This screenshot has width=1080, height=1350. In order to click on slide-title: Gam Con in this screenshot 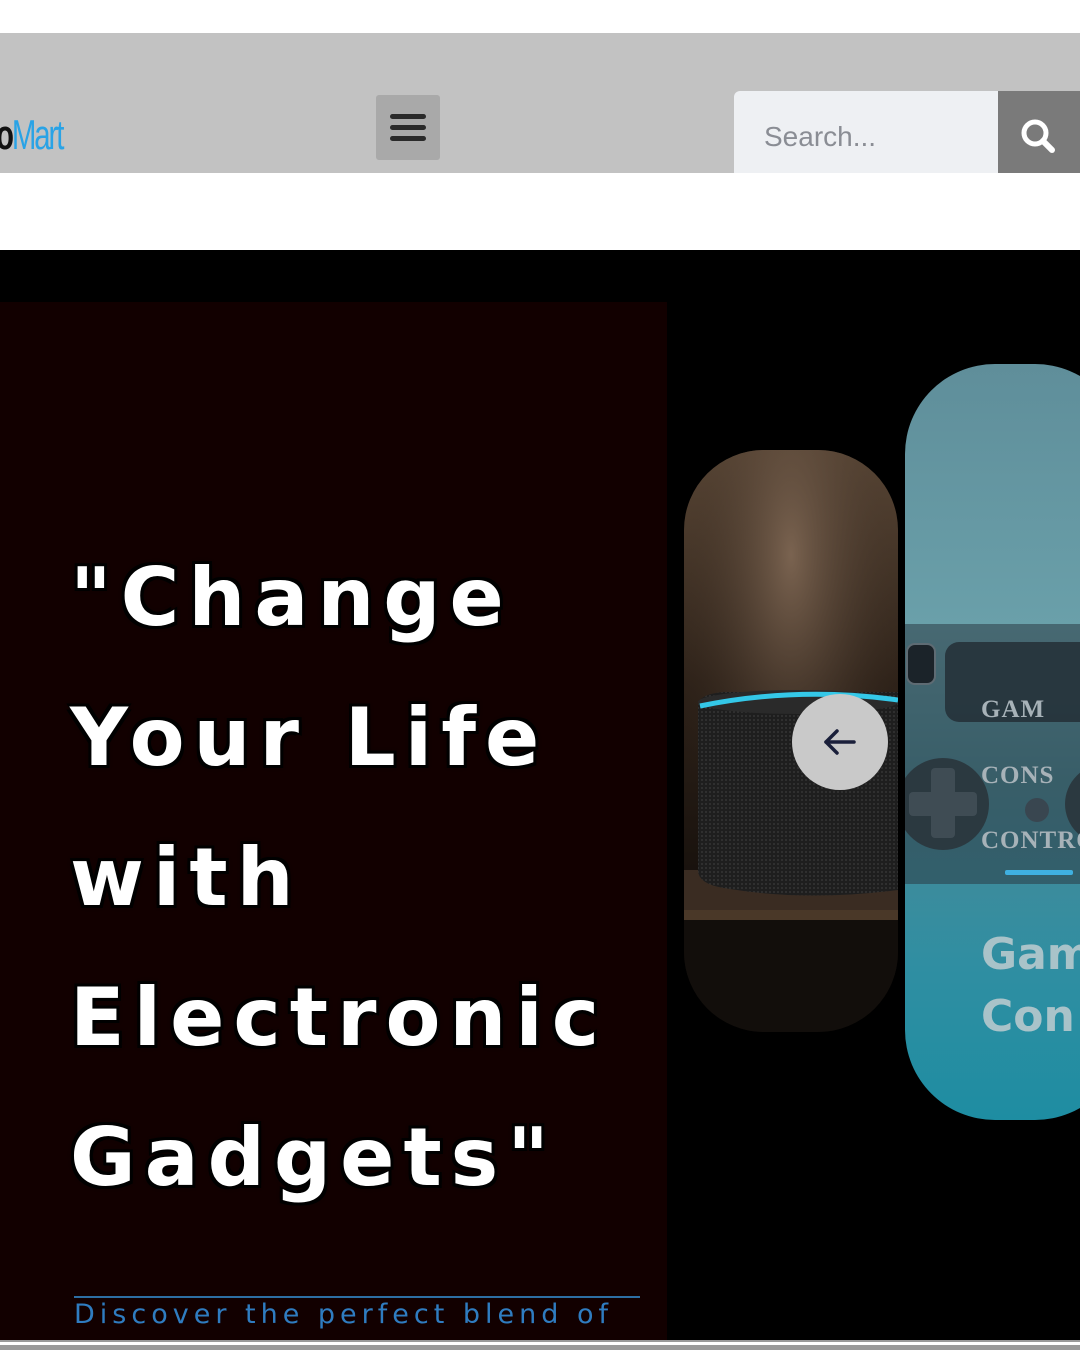, I will do `click(1030, 985)`.